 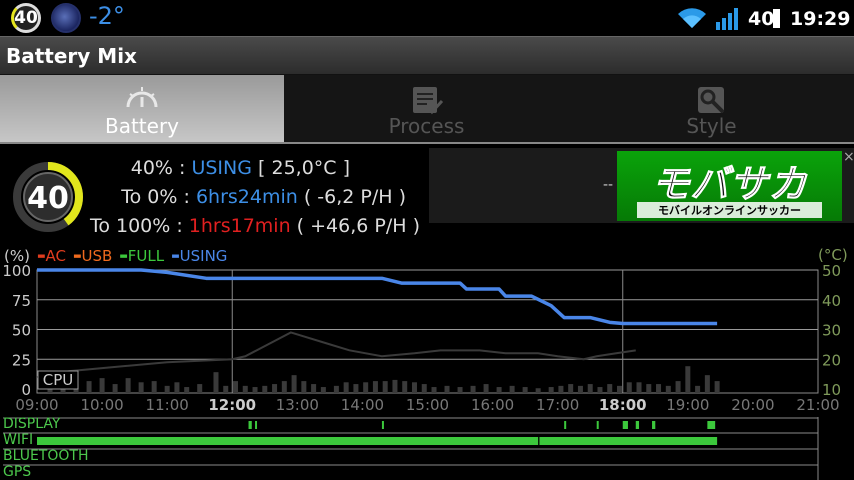 I want to click on x-tick: 14:00, so click(x=362, y=405).